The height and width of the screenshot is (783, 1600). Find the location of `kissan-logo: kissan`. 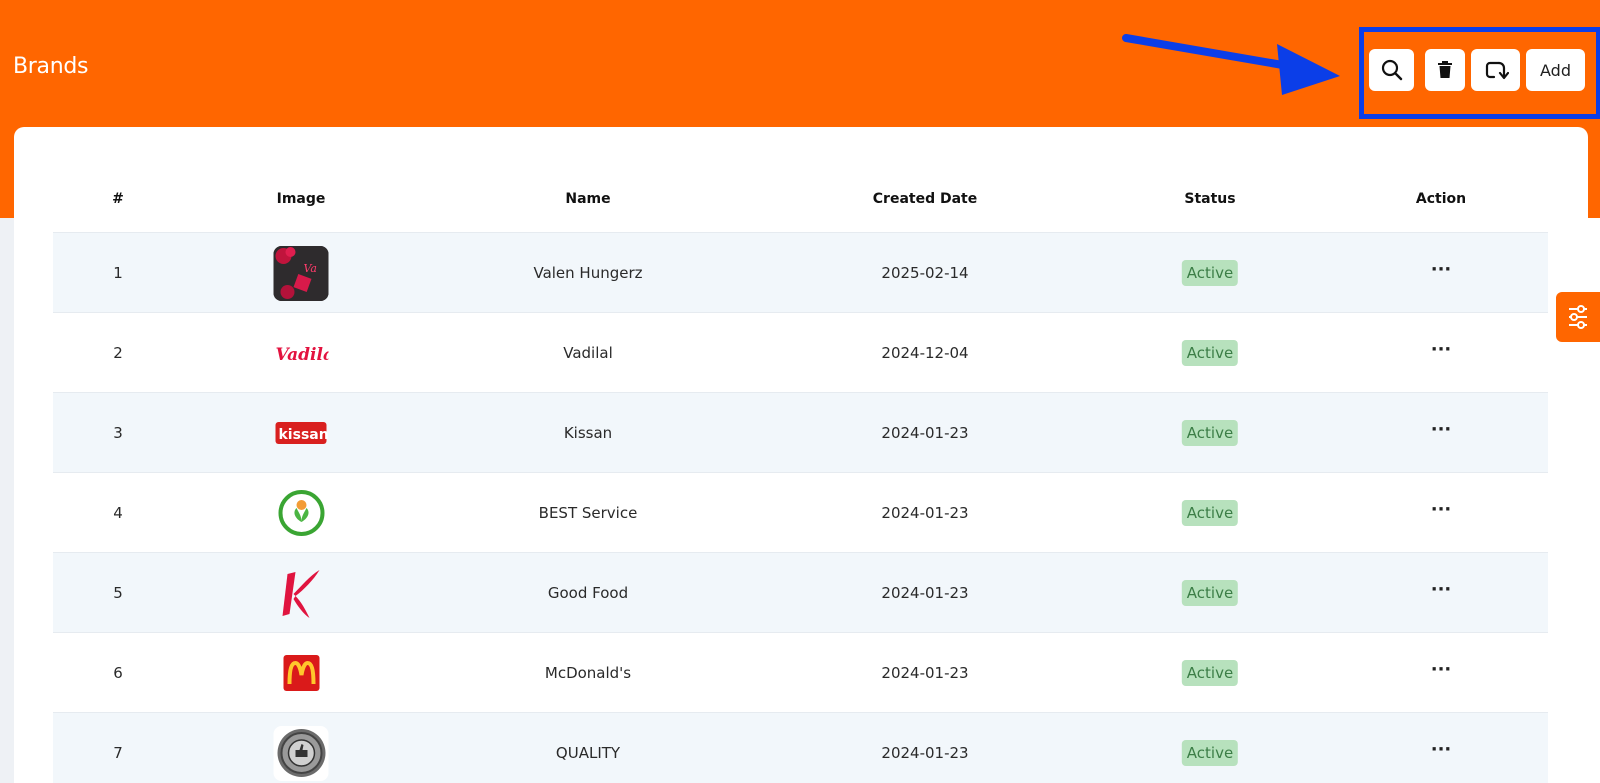

kissan-logo: kissan is located at coordinates (301, 433).